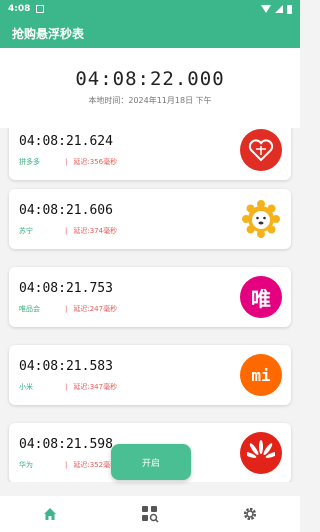 This screenshot has height=532, width=320. I want to click on platform-time: 04:08:21.624, so click(66, 141).